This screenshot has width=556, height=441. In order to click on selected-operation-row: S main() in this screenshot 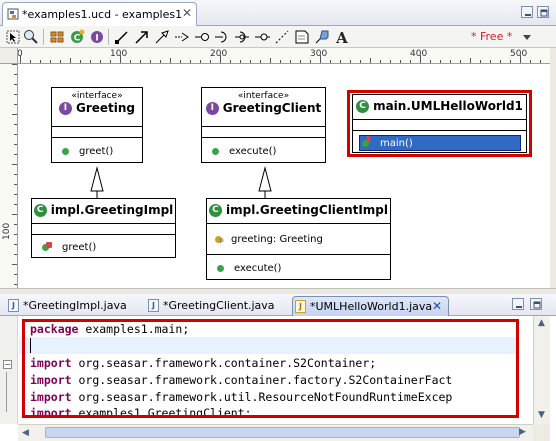, I will do `click(440, 143)`.